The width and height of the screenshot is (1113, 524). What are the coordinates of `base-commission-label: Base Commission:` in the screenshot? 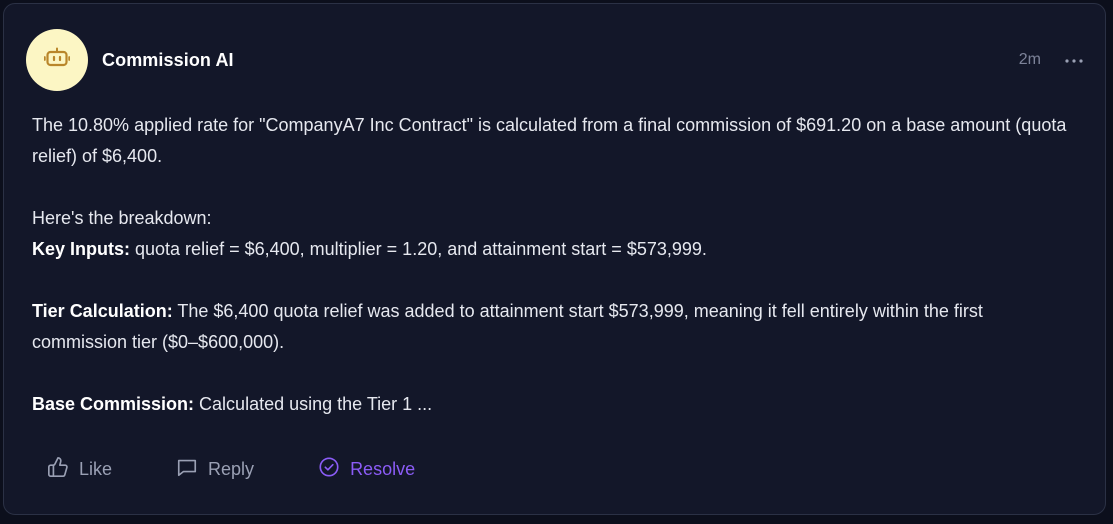 It's located at (113, 404).